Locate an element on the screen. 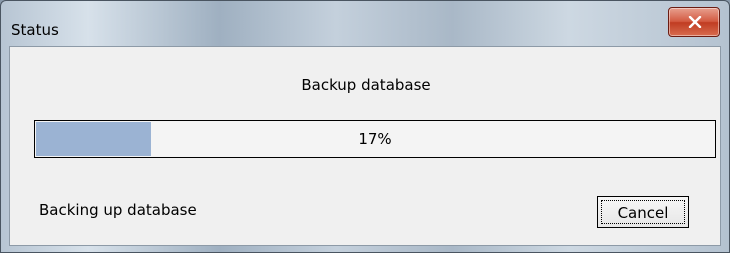 The image size is (730, 253). cancel-button-label: Cancel is located at coordinates (643, 212).